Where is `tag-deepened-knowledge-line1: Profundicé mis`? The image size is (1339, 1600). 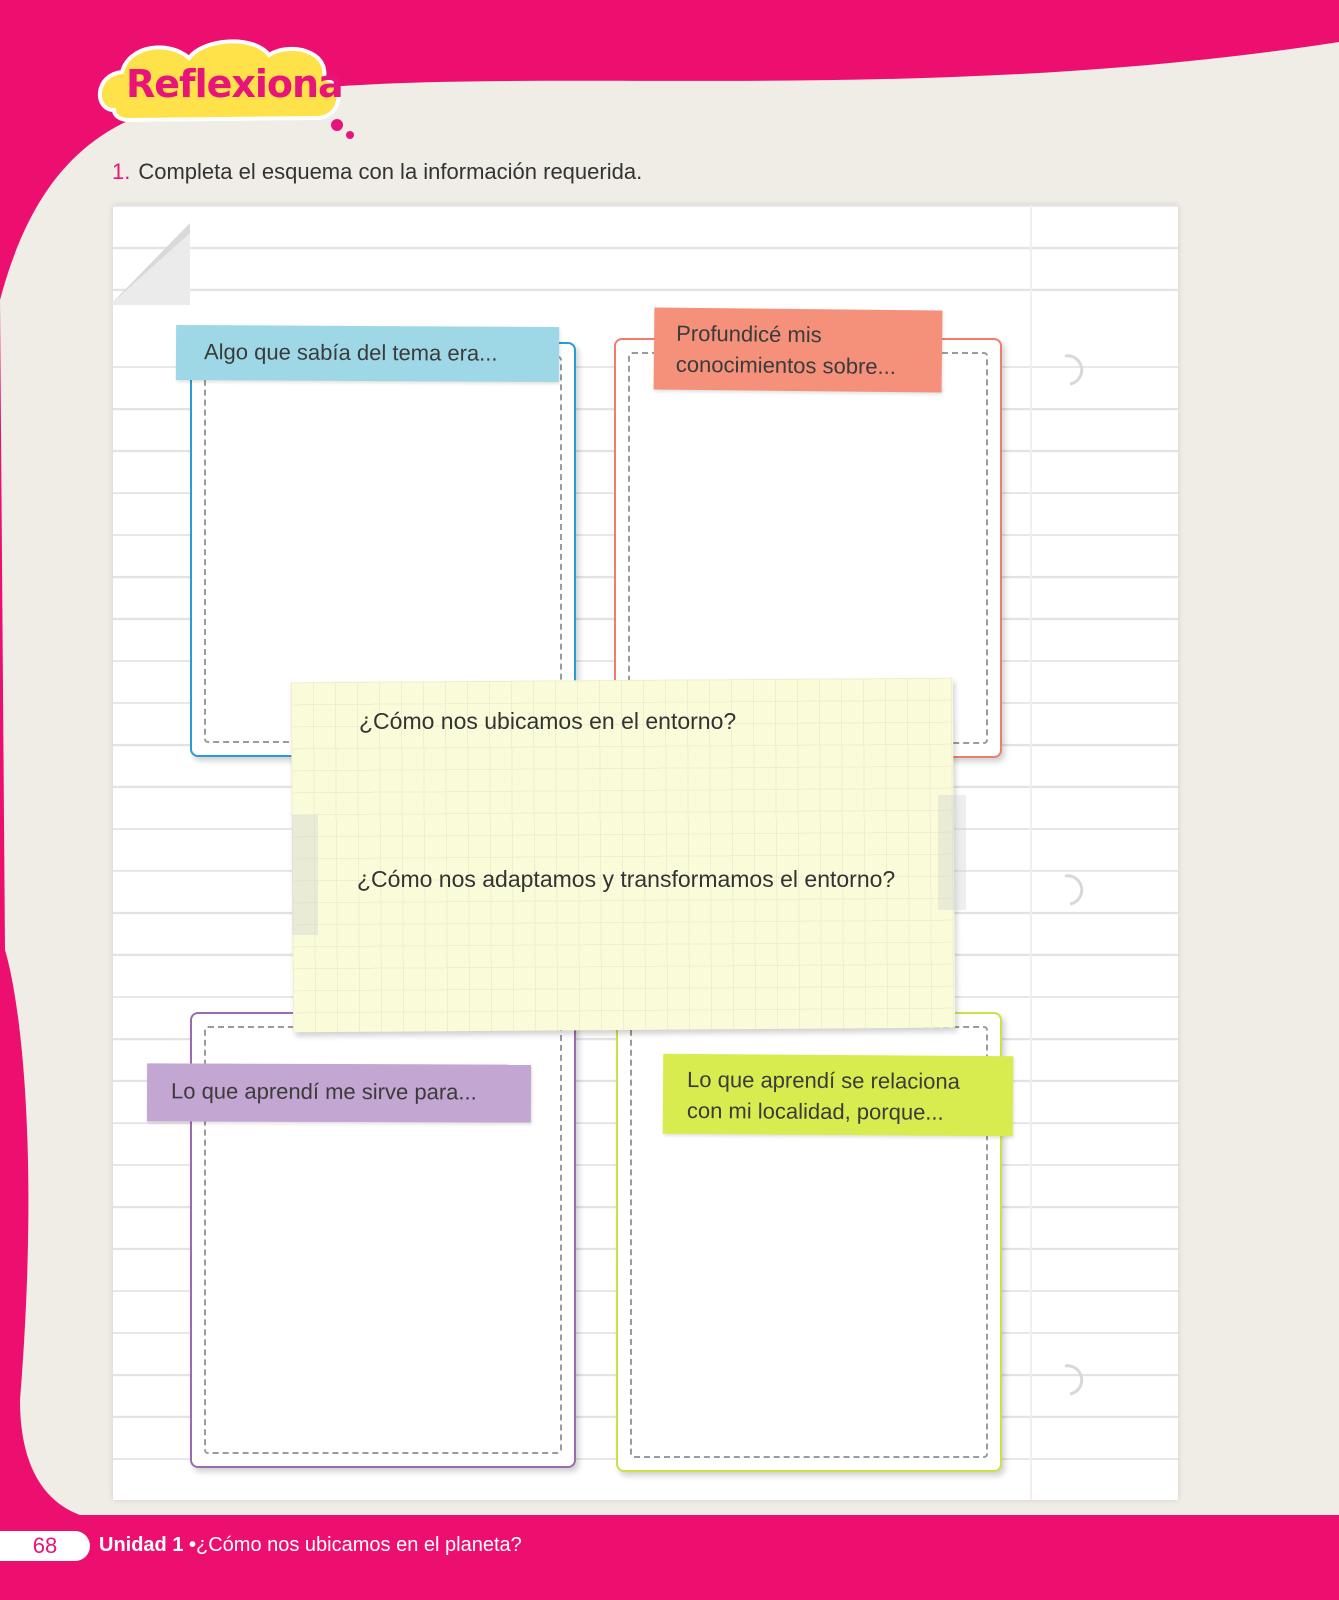
tag-deepened-knowledge-line1: Profundicé mis is located at coordinates (749, 334).